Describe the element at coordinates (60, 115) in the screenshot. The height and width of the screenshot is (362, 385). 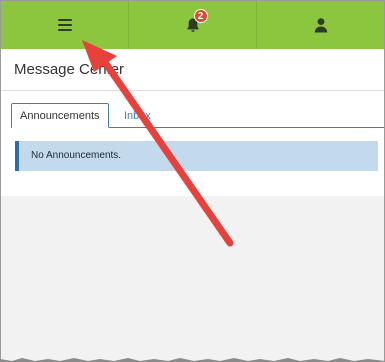
I see `tab-announcements: Announcements` at that location.